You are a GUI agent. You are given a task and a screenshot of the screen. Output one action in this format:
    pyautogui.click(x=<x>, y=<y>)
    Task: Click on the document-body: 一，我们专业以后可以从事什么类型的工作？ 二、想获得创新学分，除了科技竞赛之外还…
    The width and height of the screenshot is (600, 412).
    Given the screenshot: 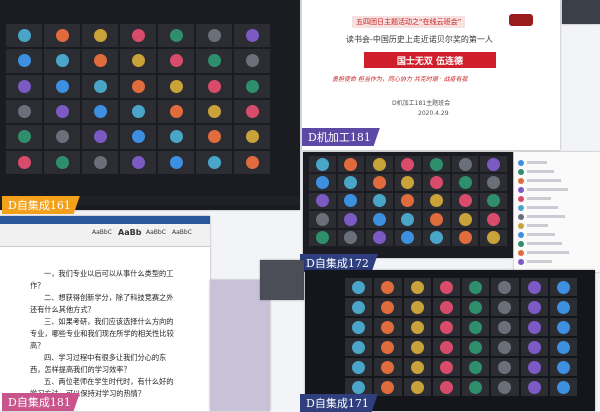 What is the action you would take?
    pyautogui.click(x=105, y=334)
    